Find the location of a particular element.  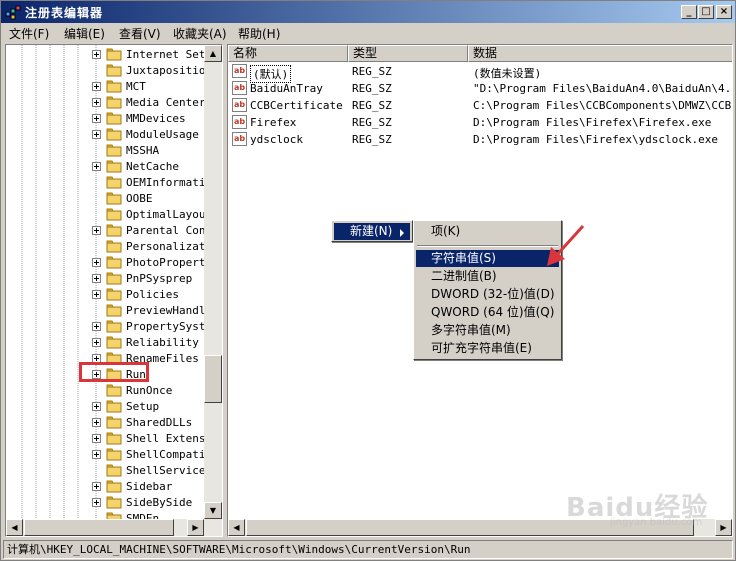

tree-item: ShellServiceO is located at coordinates (152, 471).